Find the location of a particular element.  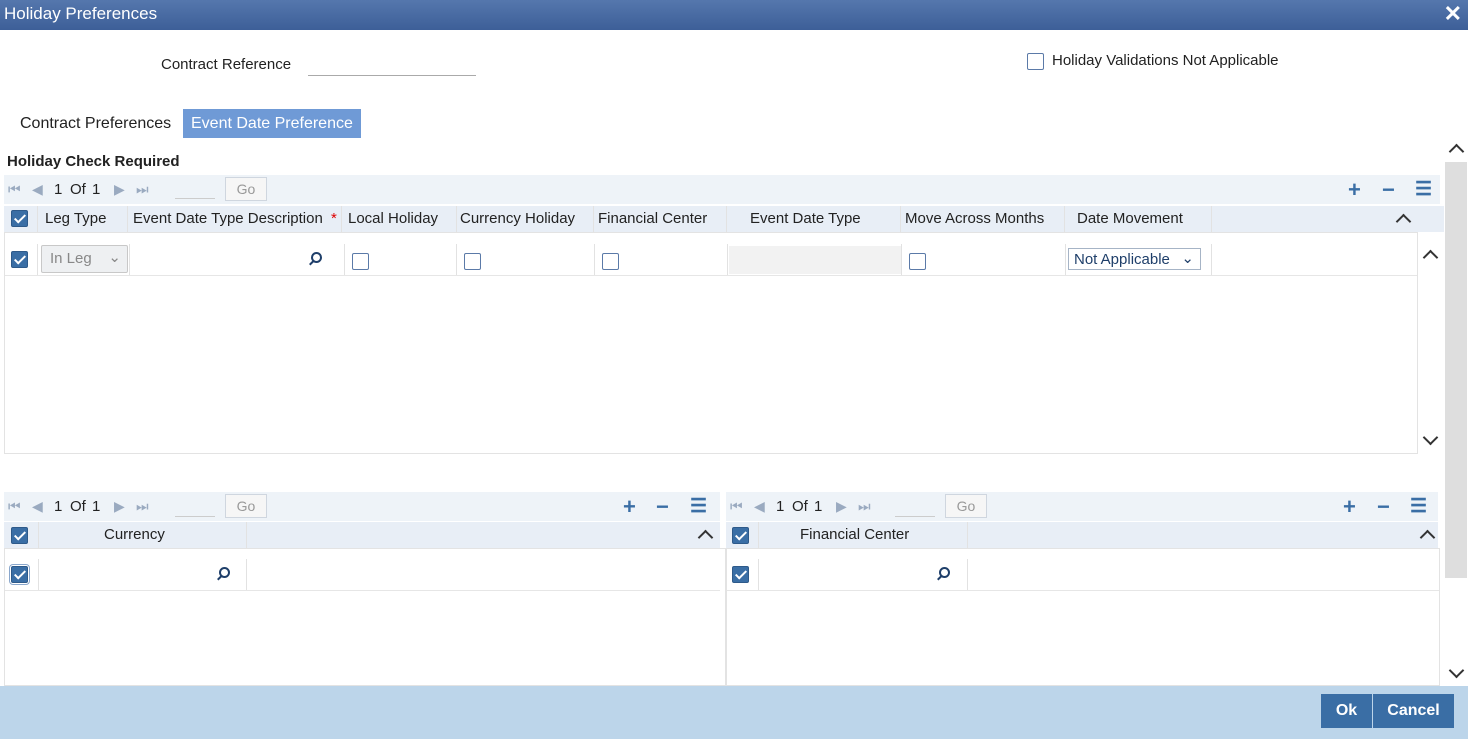

financial-center-input is located at coordinates (848, 574).